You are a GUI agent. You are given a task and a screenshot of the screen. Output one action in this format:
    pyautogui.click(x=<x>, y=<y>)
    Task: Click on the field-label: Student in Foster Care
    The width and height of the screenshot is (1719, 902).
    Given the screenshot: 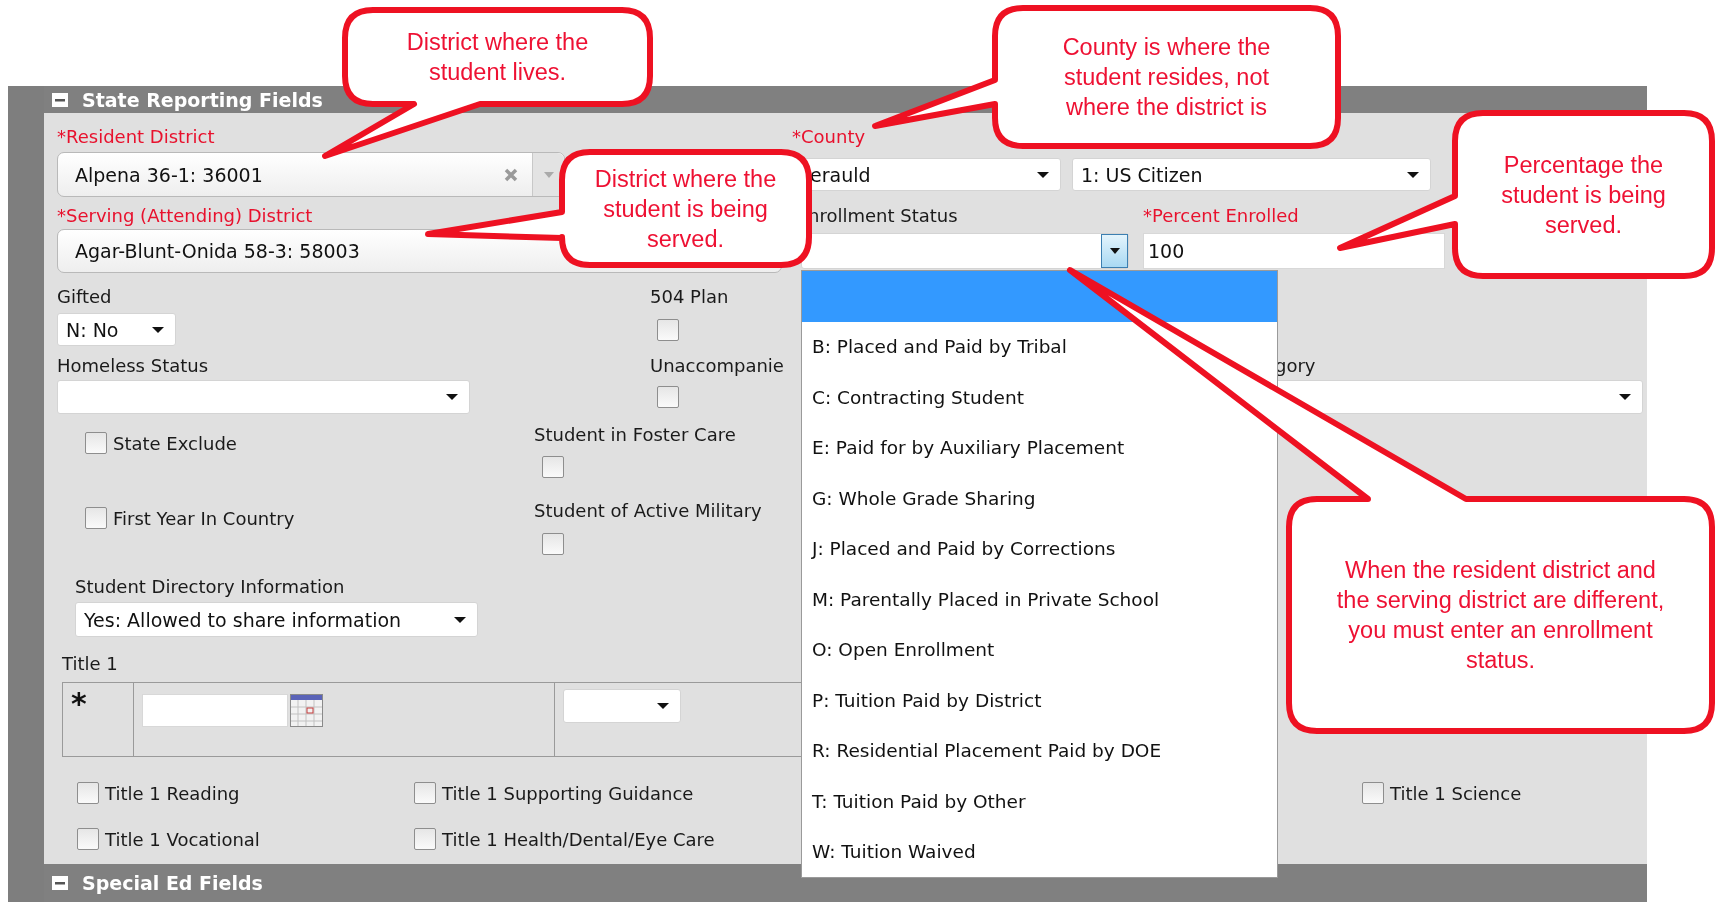 What is the action you would take?
    pyautogui.click(x=635, y=434)
    